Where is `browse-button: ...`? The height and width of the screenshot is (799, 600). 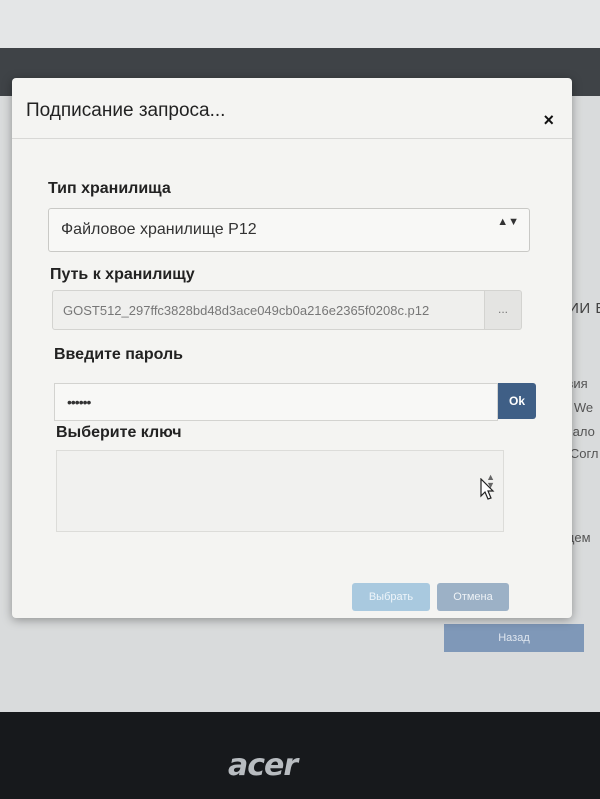 browse-button: ... is located at coordinates (503, 310).